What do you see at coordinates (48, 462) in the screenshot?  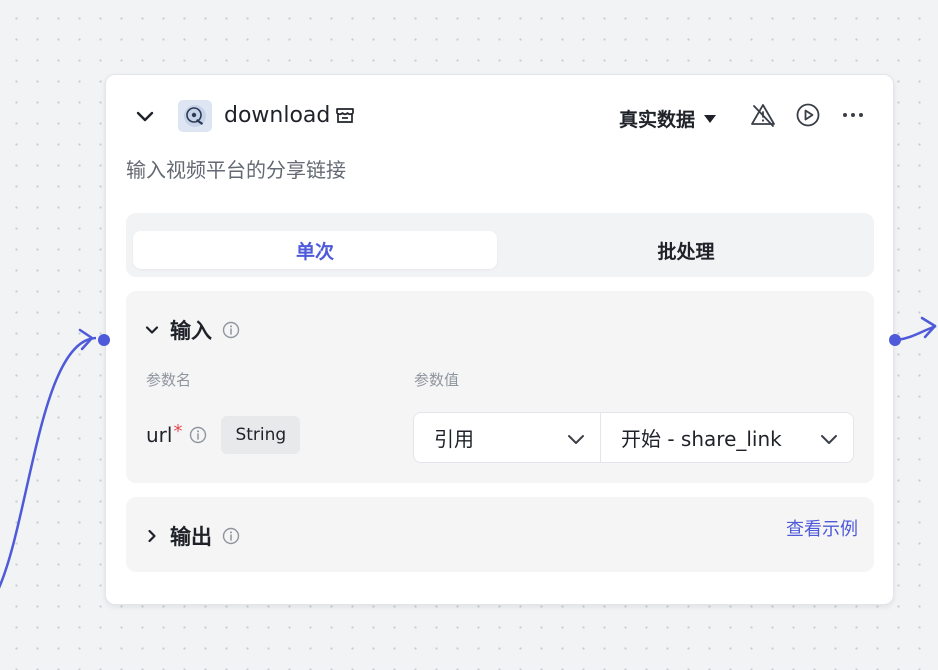 I see `incoming-edge` at bounding box center [48, 462].